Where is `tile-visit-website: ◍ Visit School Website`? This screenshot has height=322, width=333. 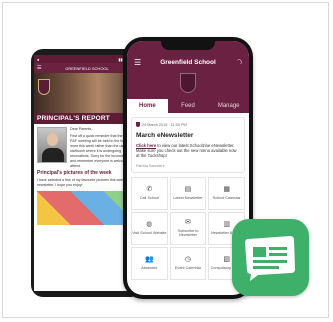 tile-visit-website: ◍ Visit School Website is located at coordinates (149, 228).